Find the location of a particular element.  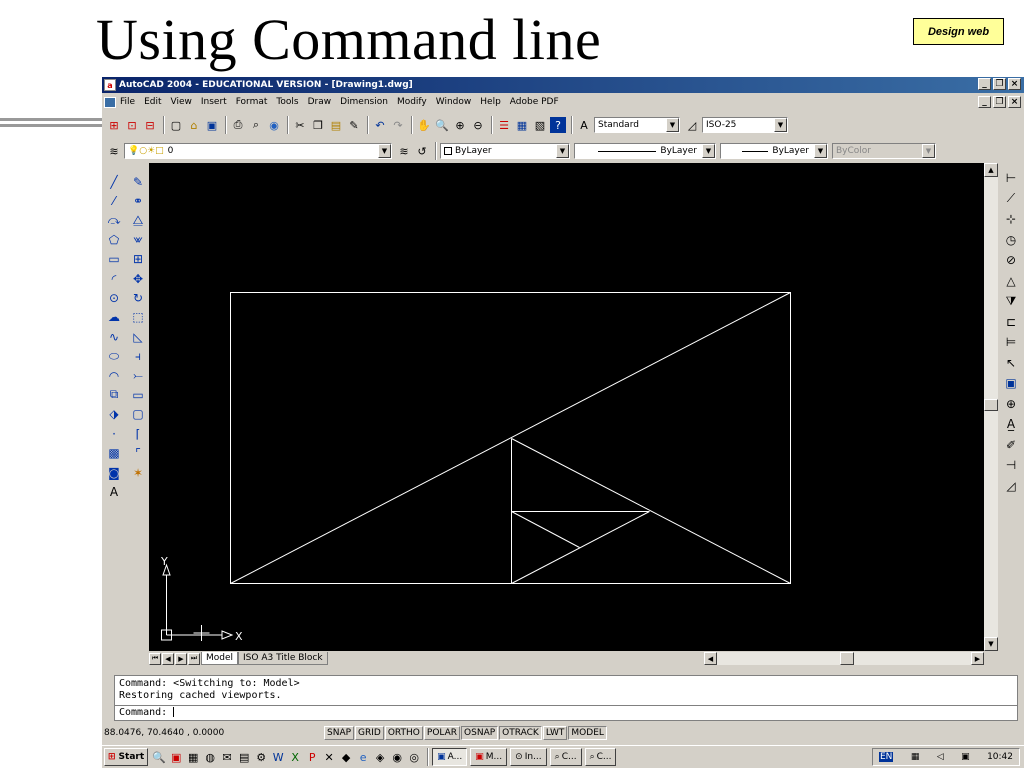

osnap-toggle: OSNAP is located at coordinates (480, 733).